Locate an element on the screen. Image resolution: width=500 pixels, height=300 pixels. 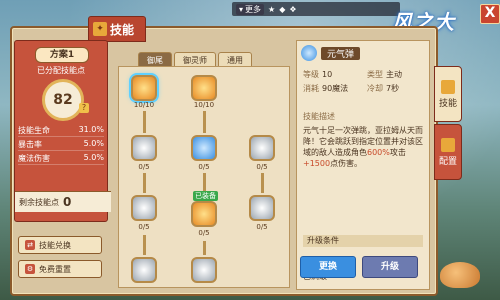
level-field: 等级 10 is located at coordinates (317, 74).